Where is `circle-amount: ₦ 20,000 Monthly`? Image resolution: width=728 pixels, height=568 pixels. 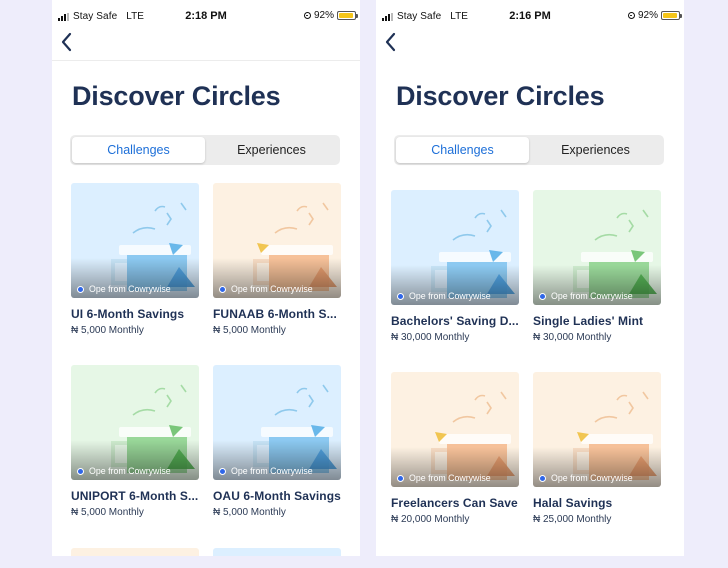
circle-amount: ₦ 20,000 Monthly is located at coordinates (430, 519).